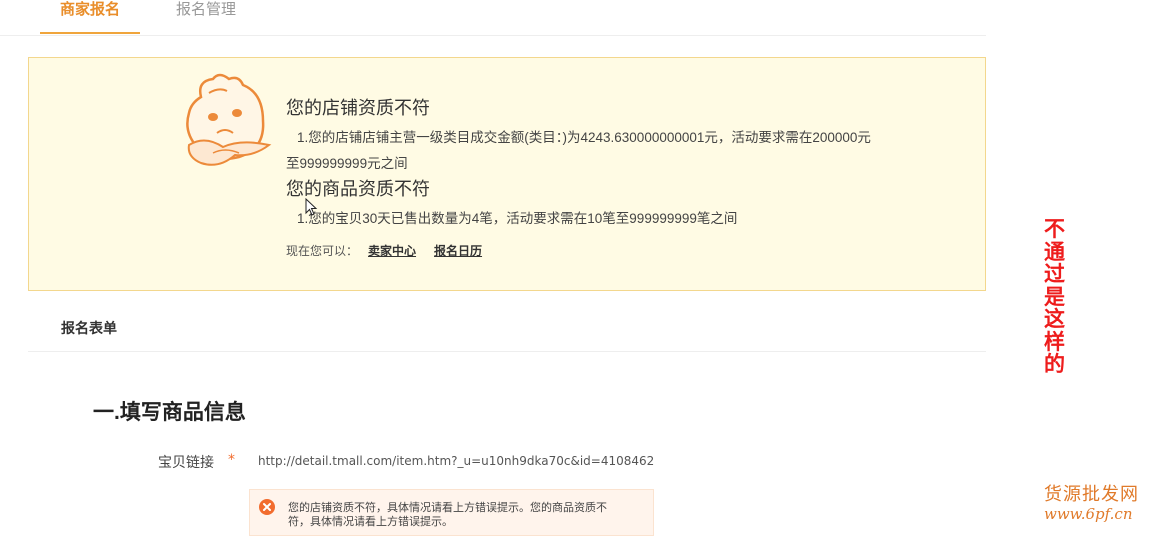 The height and width of the screenshot is (536, 1159). I want to click on signup-calendar-link: 报名日历, so click(458, 251).